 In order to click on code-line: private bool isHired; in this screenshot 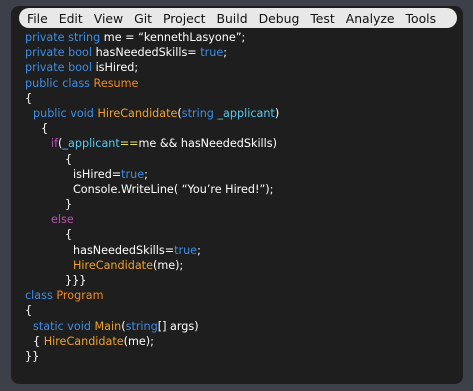, I will do `click(241, 67)`.